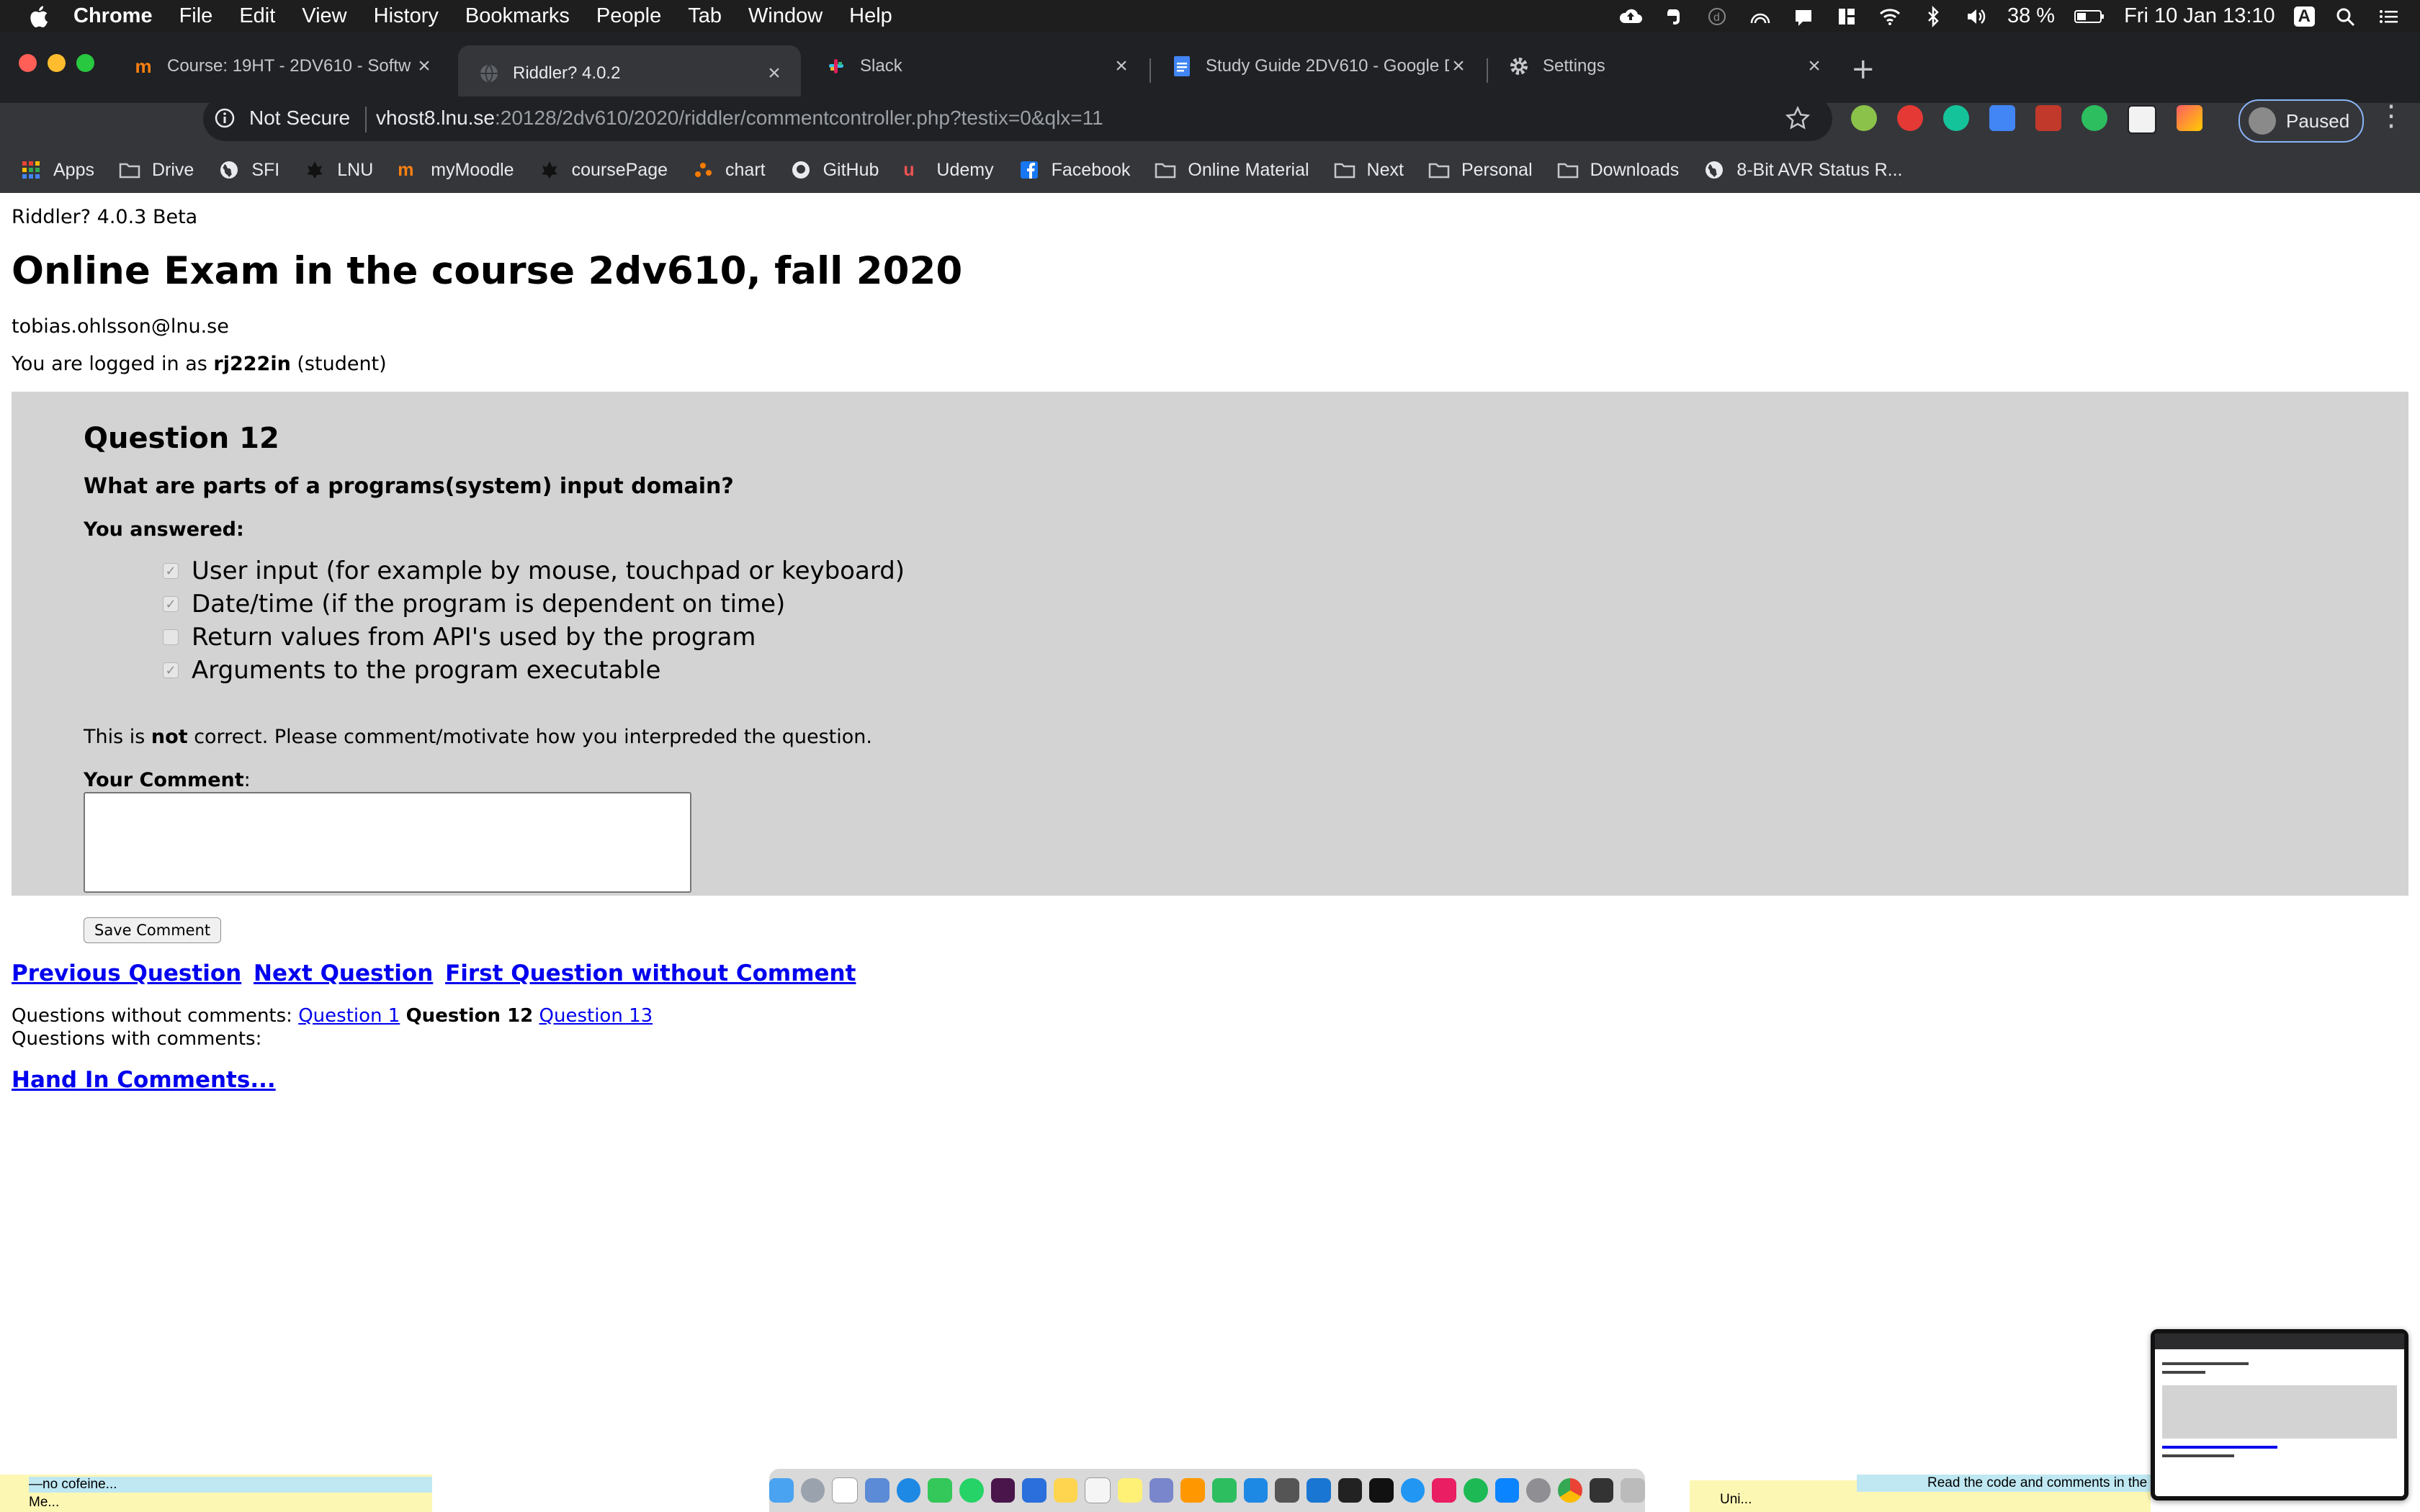 The image size is (2420, 1512). Describe the element at coordinates (85, 63) in the screenshot. I see `window-zoom-button` at that location.